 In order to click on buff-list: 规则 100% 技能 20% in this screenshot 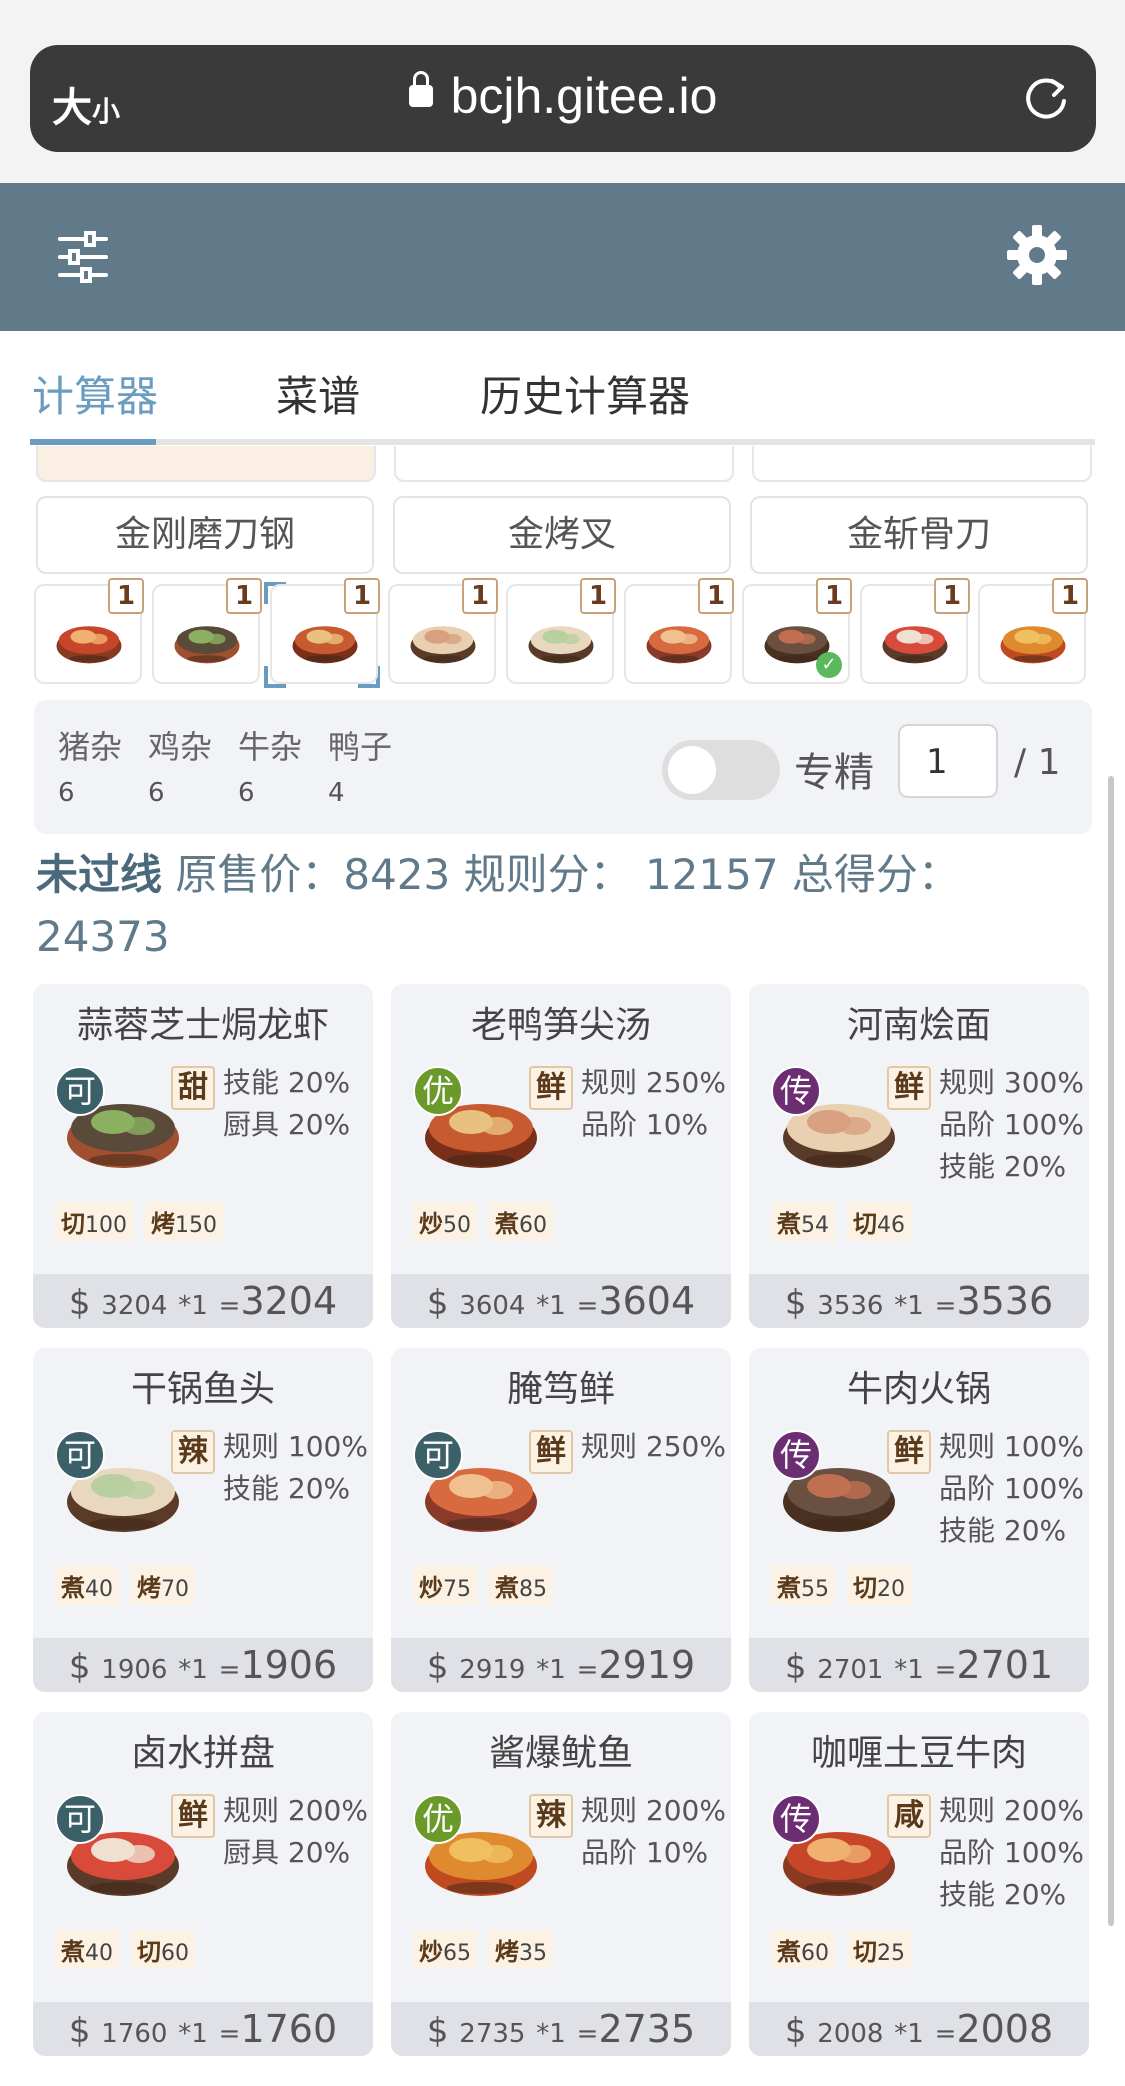, I will do `click(295, 1468)`.